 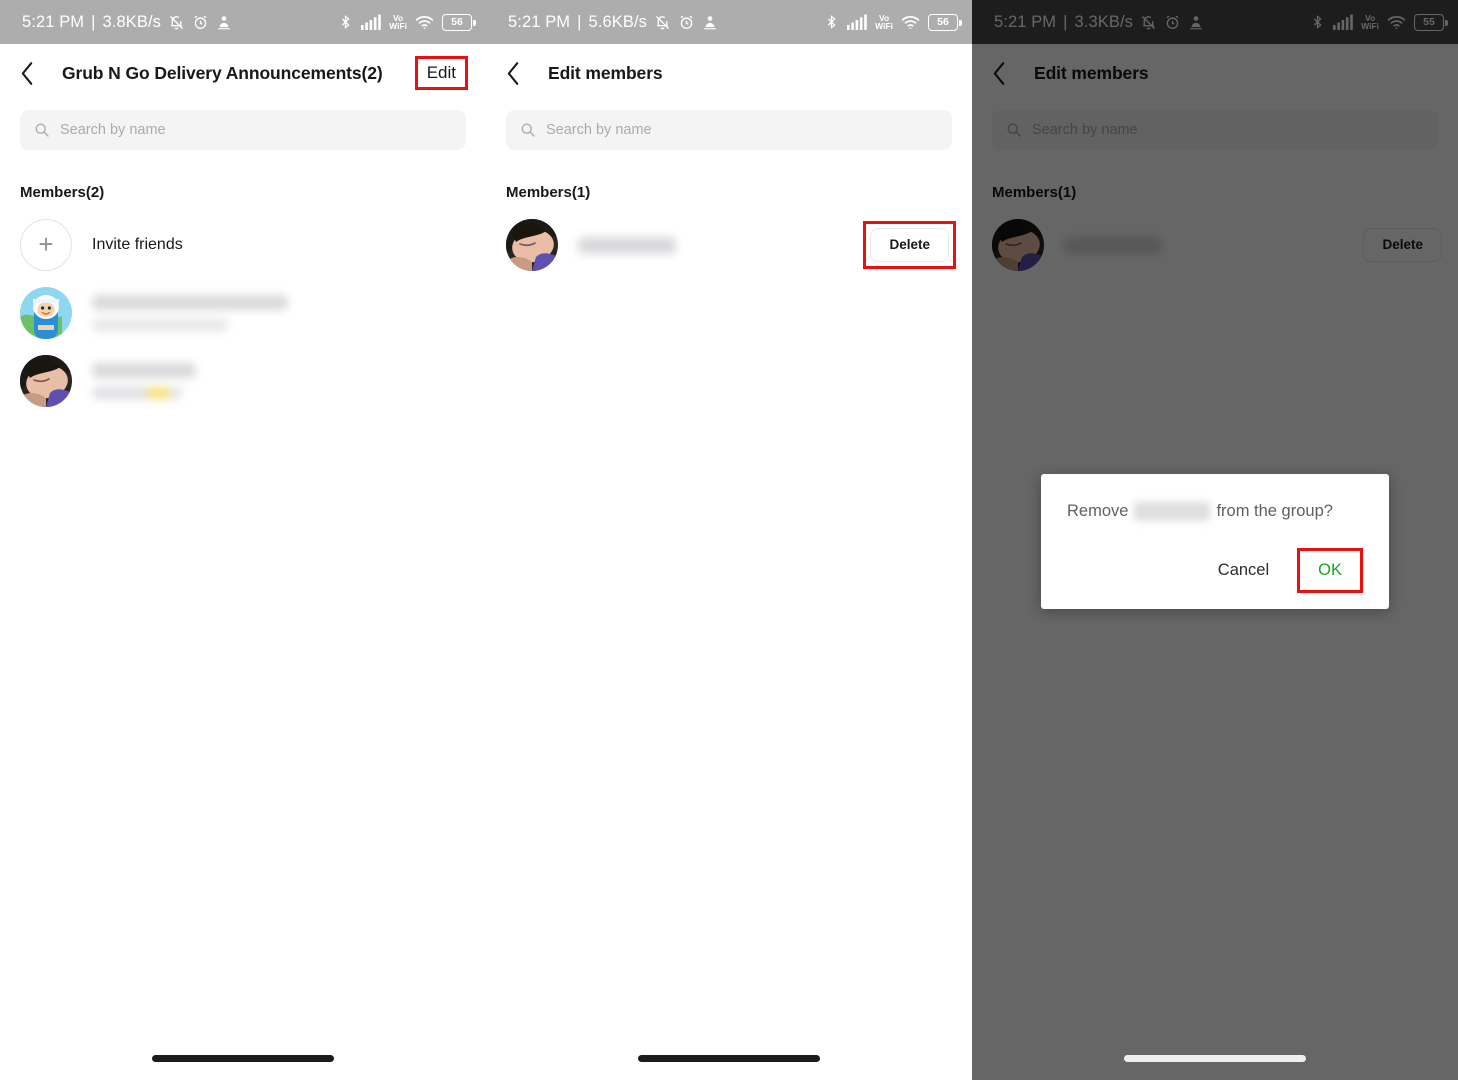 I want to click on battery-indicator: 55, so click(x=1431, y=22).